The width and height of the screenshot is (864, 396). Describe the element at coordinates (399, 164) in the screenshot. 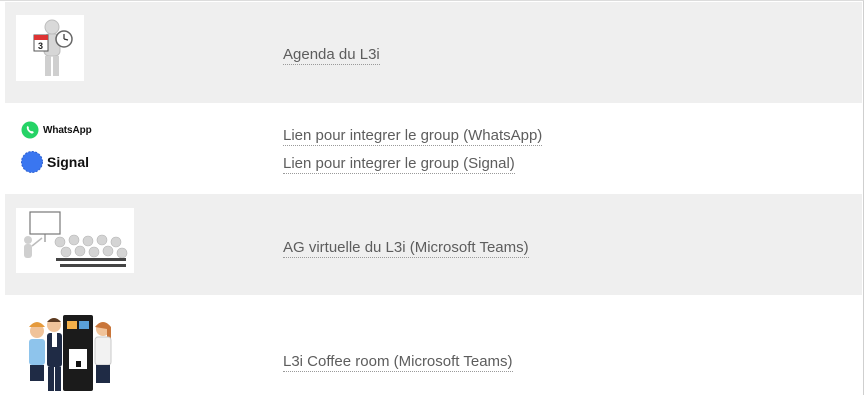

I see `signal-group-link: Lien pour integrer le group (Signal)` at that location.